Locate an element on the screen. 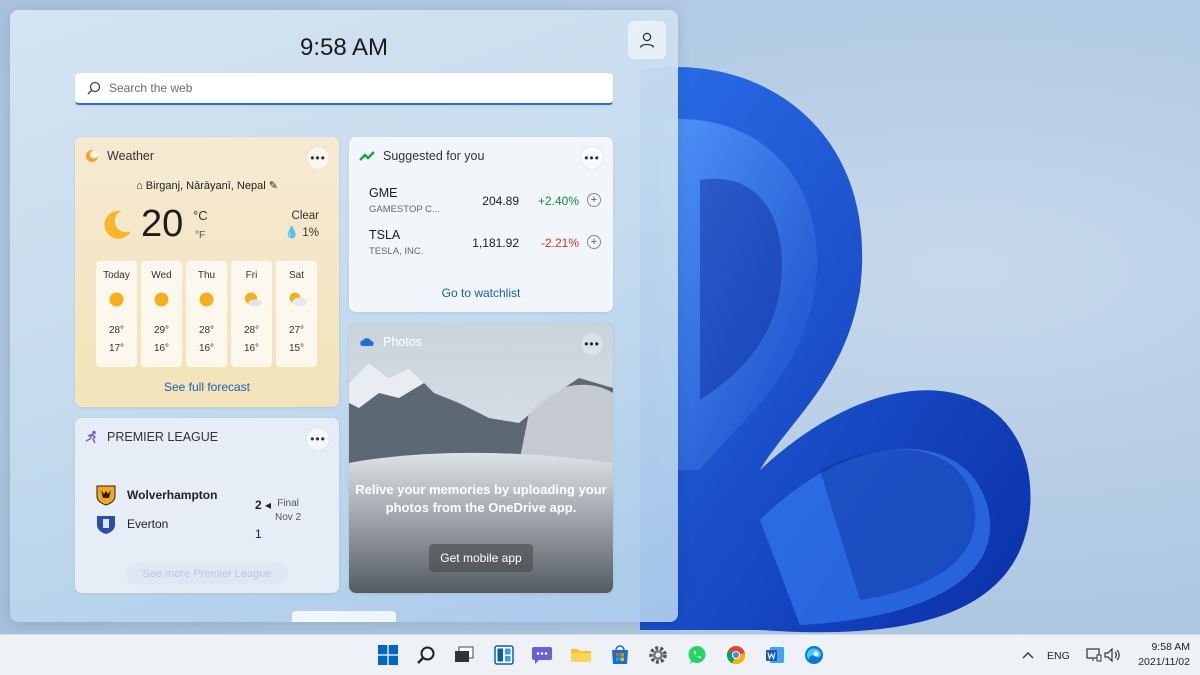 The width and height of the screenshot is (1200, 675). whatsapp-button is located at coordinates (697, 655).